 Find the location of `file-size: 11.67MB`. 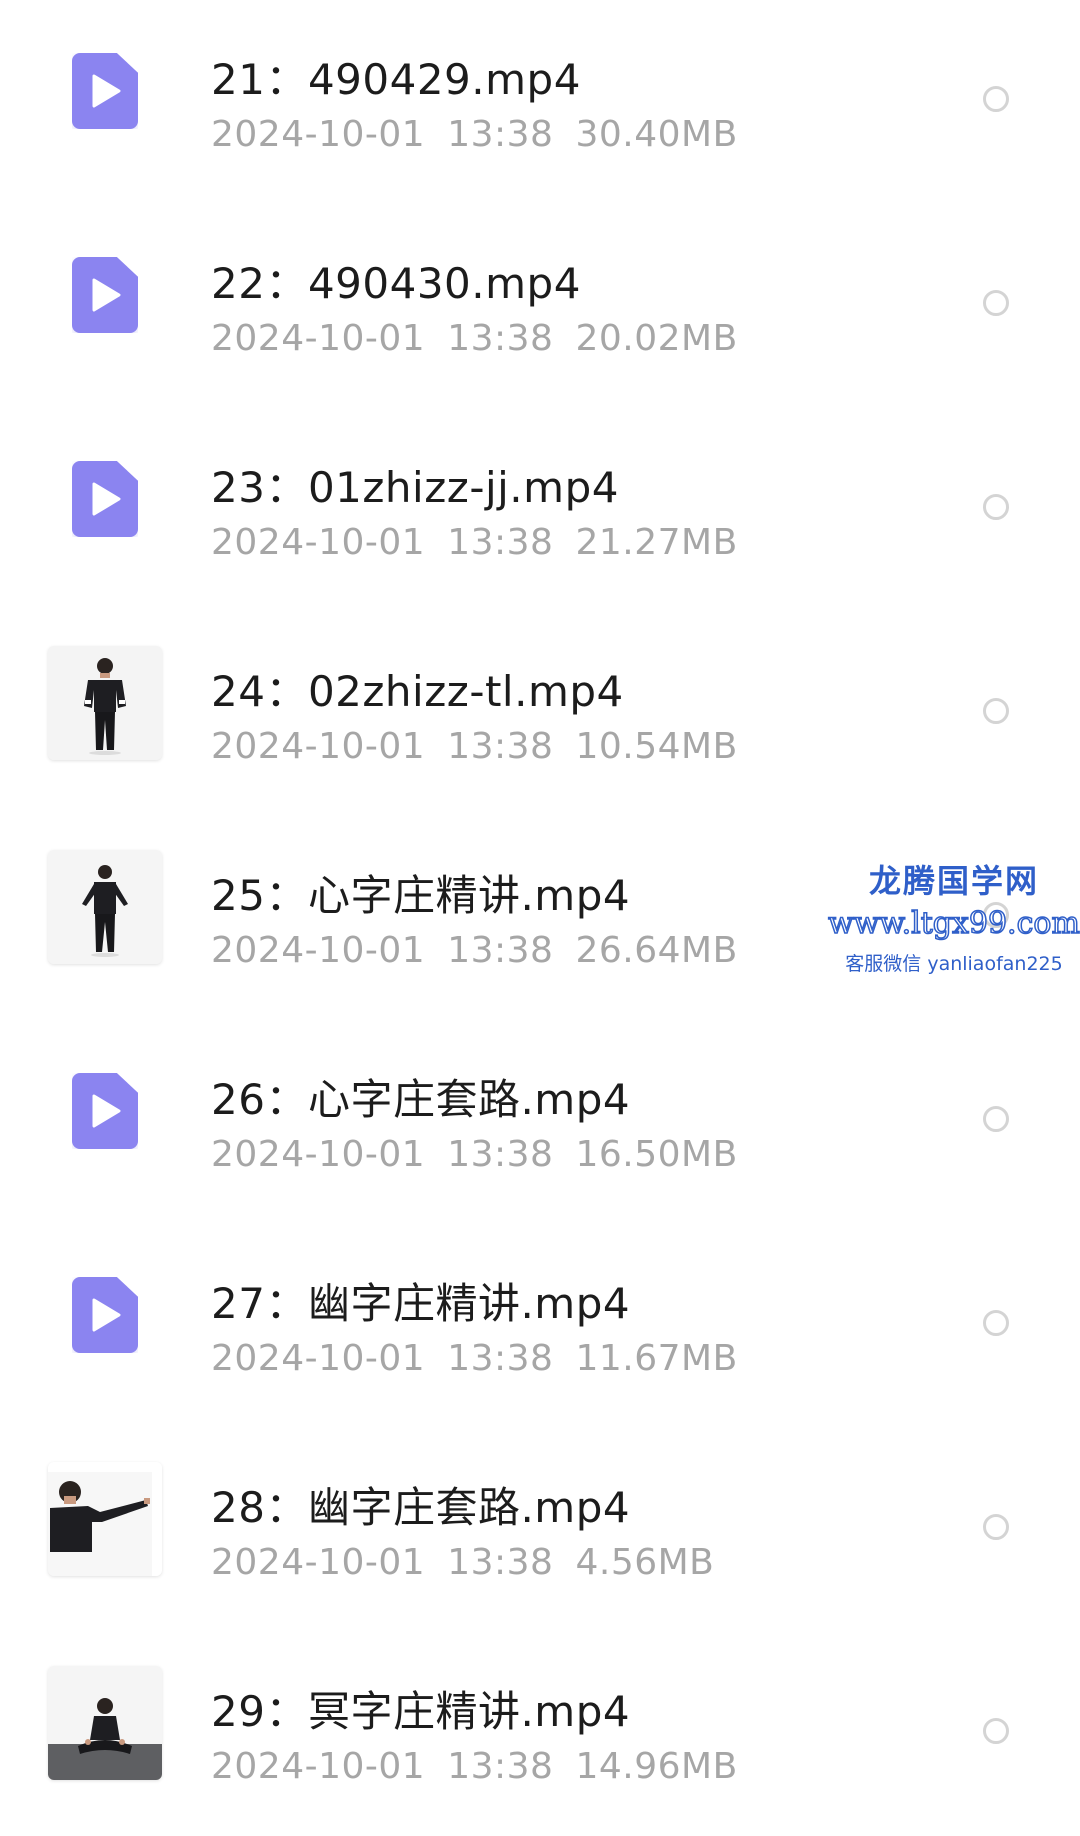

file-size: 11.67MB is located at coordinates (656, 1358).